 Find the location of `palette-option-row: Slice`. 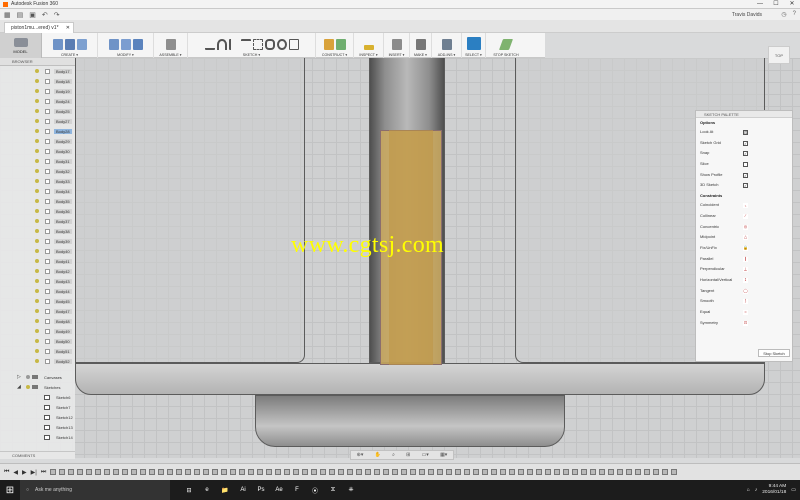

palette-option-row: Slice is located at coordinates (744, 164).